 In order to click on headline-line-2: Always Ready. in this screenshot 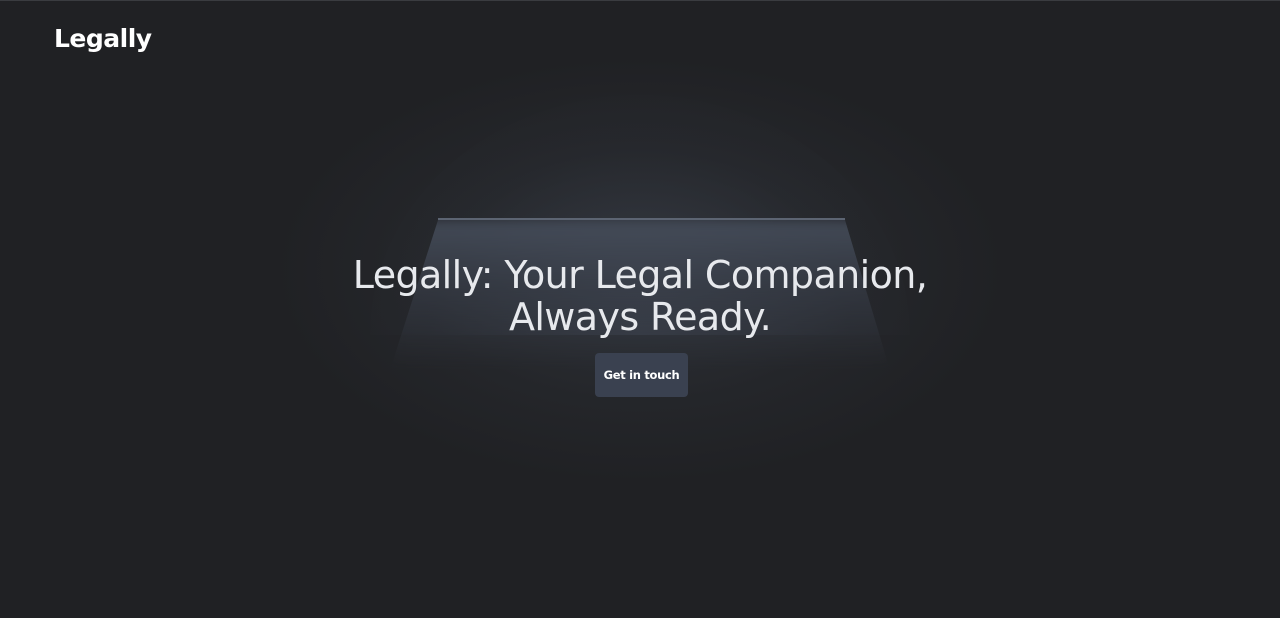, I will do `click(640, 317)`.